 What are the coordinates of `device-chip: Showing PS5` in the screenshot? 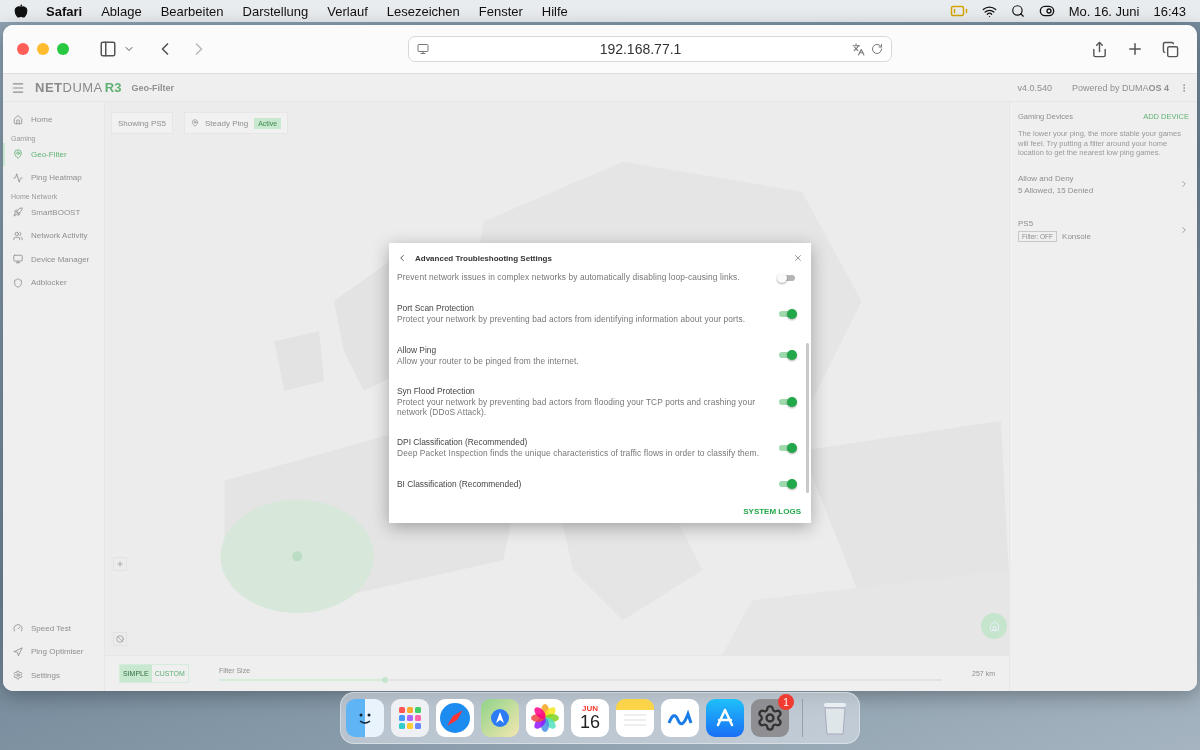 It's located at (142, 123).